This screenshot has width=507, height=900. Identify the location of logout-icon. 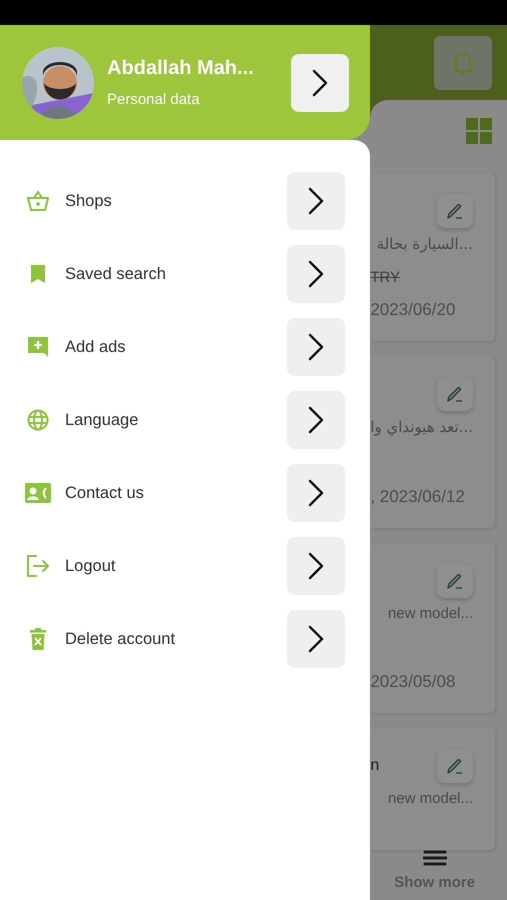
(38, 566).